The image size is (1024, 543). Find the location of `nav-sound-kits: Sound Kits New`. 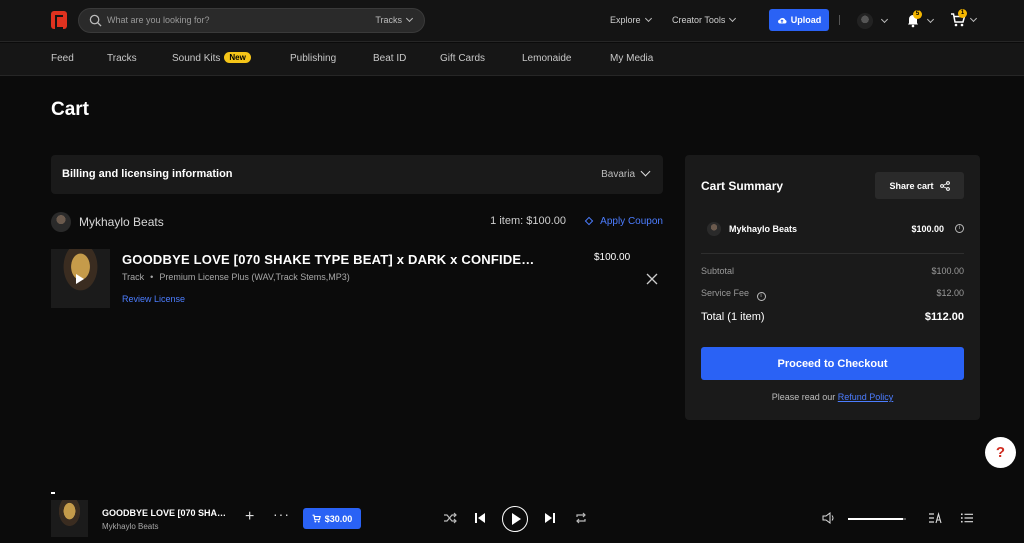

nav-sound-kits: Sound Kits New is located at coordinates (211, 58).